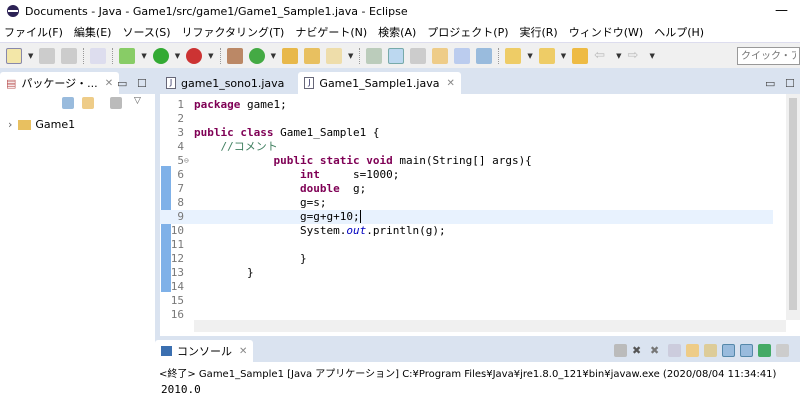  What do you see at coordinates (466, 105) in the screenshot?
I see `code-line: 1 package game1;` at bounding box center [466, 105].